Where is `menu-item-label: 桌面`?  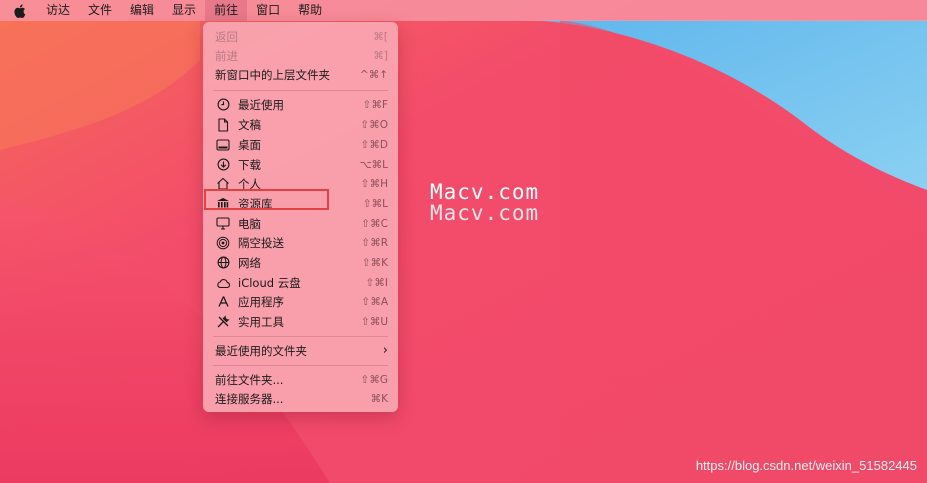 menu-item-label: 桌面 is located at coordinates (249, 144).